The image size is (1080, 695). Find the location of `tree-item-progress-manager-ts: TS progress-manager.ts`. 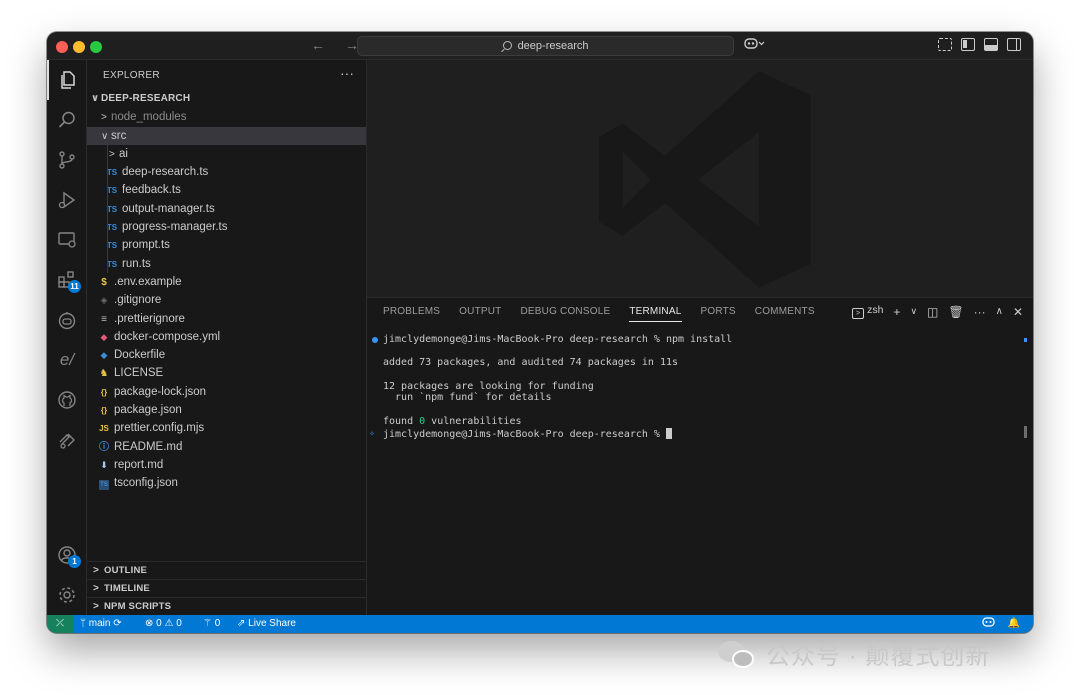

tree-item-progress-manager-ts: TS progress-manager.ts is located at coordinates (226, 227).